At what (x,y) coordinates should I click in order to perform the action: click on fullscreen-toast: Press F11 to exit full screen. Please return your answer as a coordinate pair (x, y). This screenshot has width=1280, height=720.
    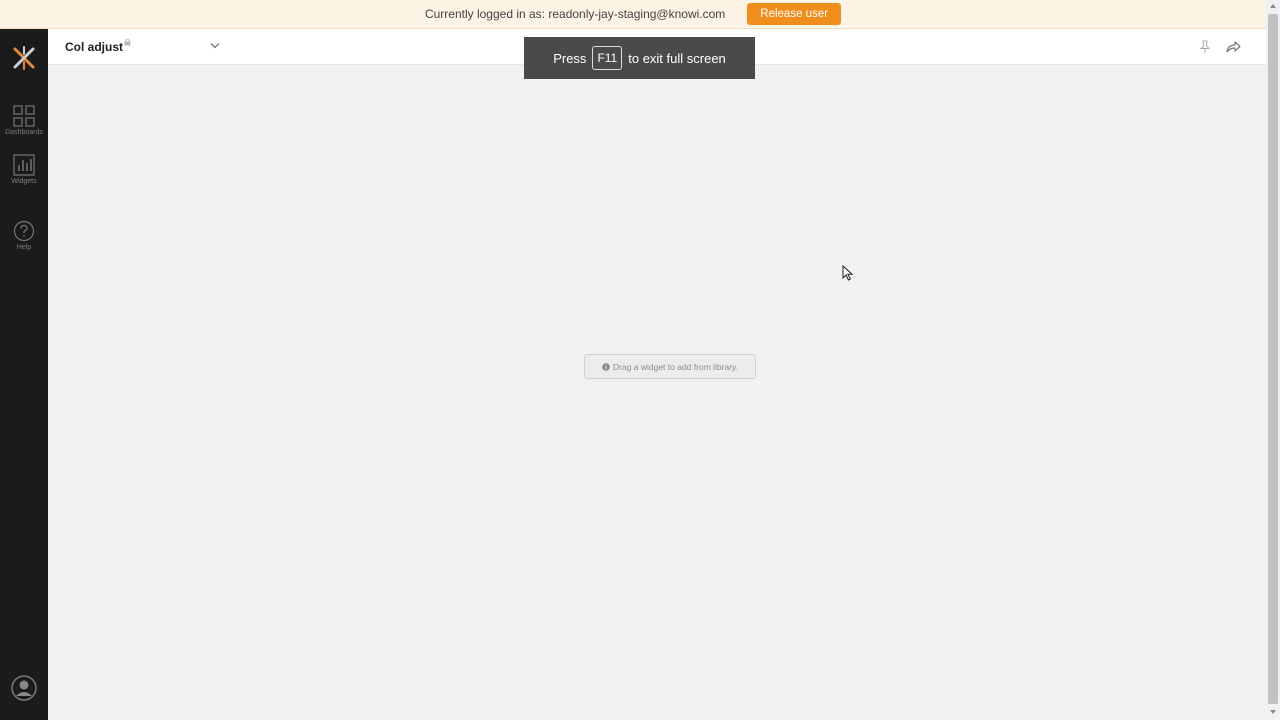
    Looking at the image, I should click on (639, 58).